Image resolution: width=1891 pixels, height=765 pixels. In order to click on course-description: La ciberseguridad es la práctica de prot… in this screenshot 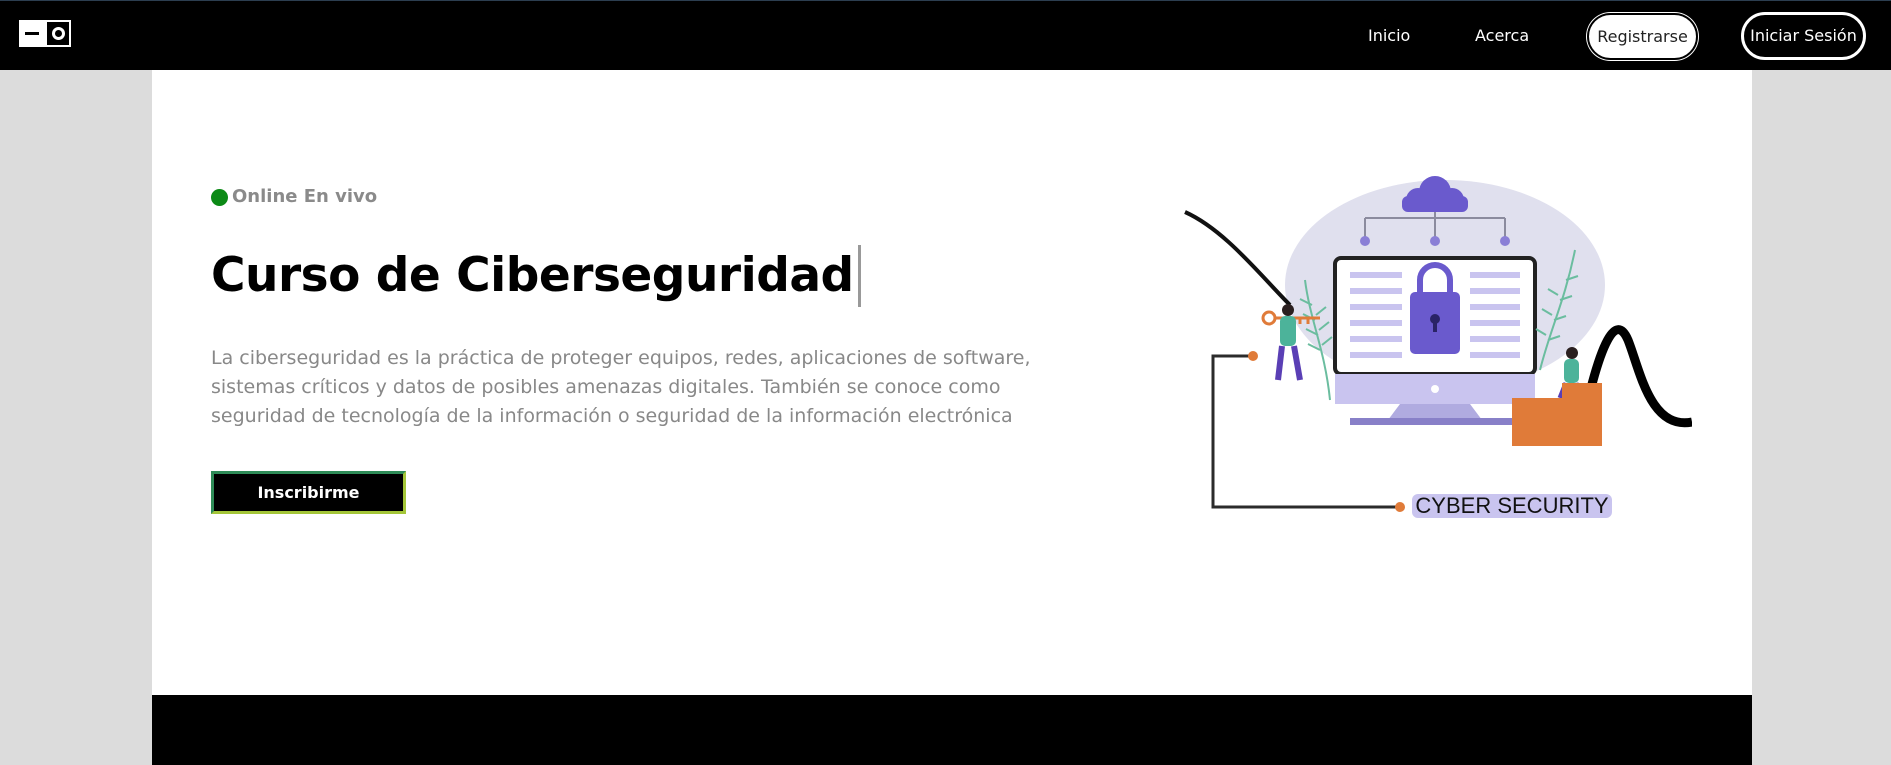, I will do `click(621, 387)`.